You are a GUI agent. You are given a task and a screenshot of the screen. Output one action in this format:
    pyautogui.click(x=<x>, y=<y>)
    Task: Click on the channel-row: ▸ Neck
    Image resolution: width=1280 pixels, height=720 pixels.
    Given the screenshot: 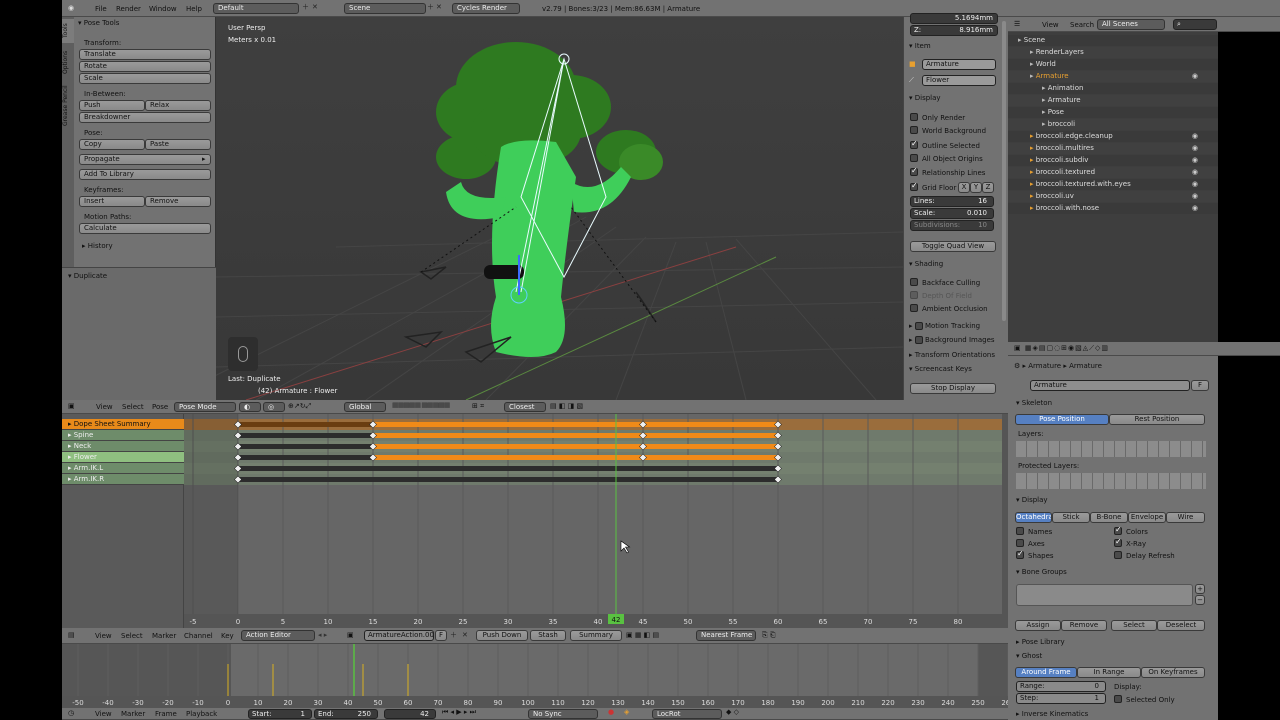 What is the action you would take?
    pyautogui.click(x=123, y=446)
    